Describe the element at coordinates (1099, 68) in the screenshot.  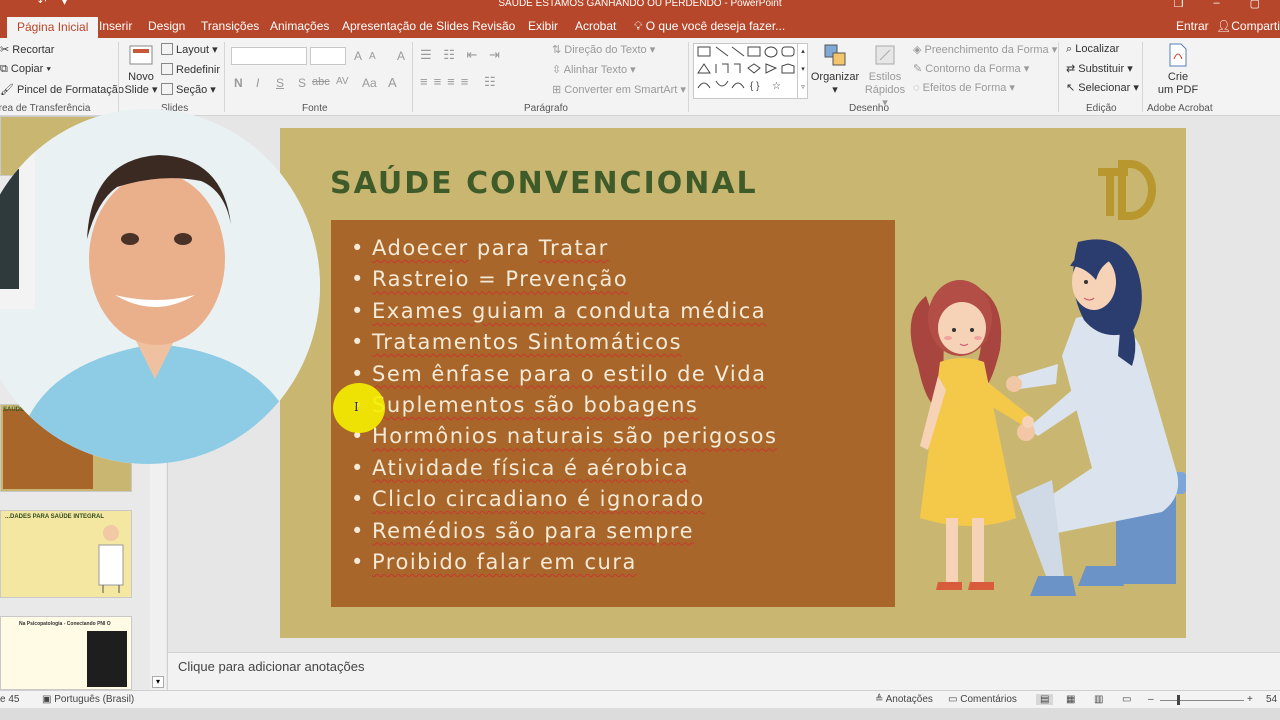
I see `replace-button: ⇄ Substituir ▾` at that location.